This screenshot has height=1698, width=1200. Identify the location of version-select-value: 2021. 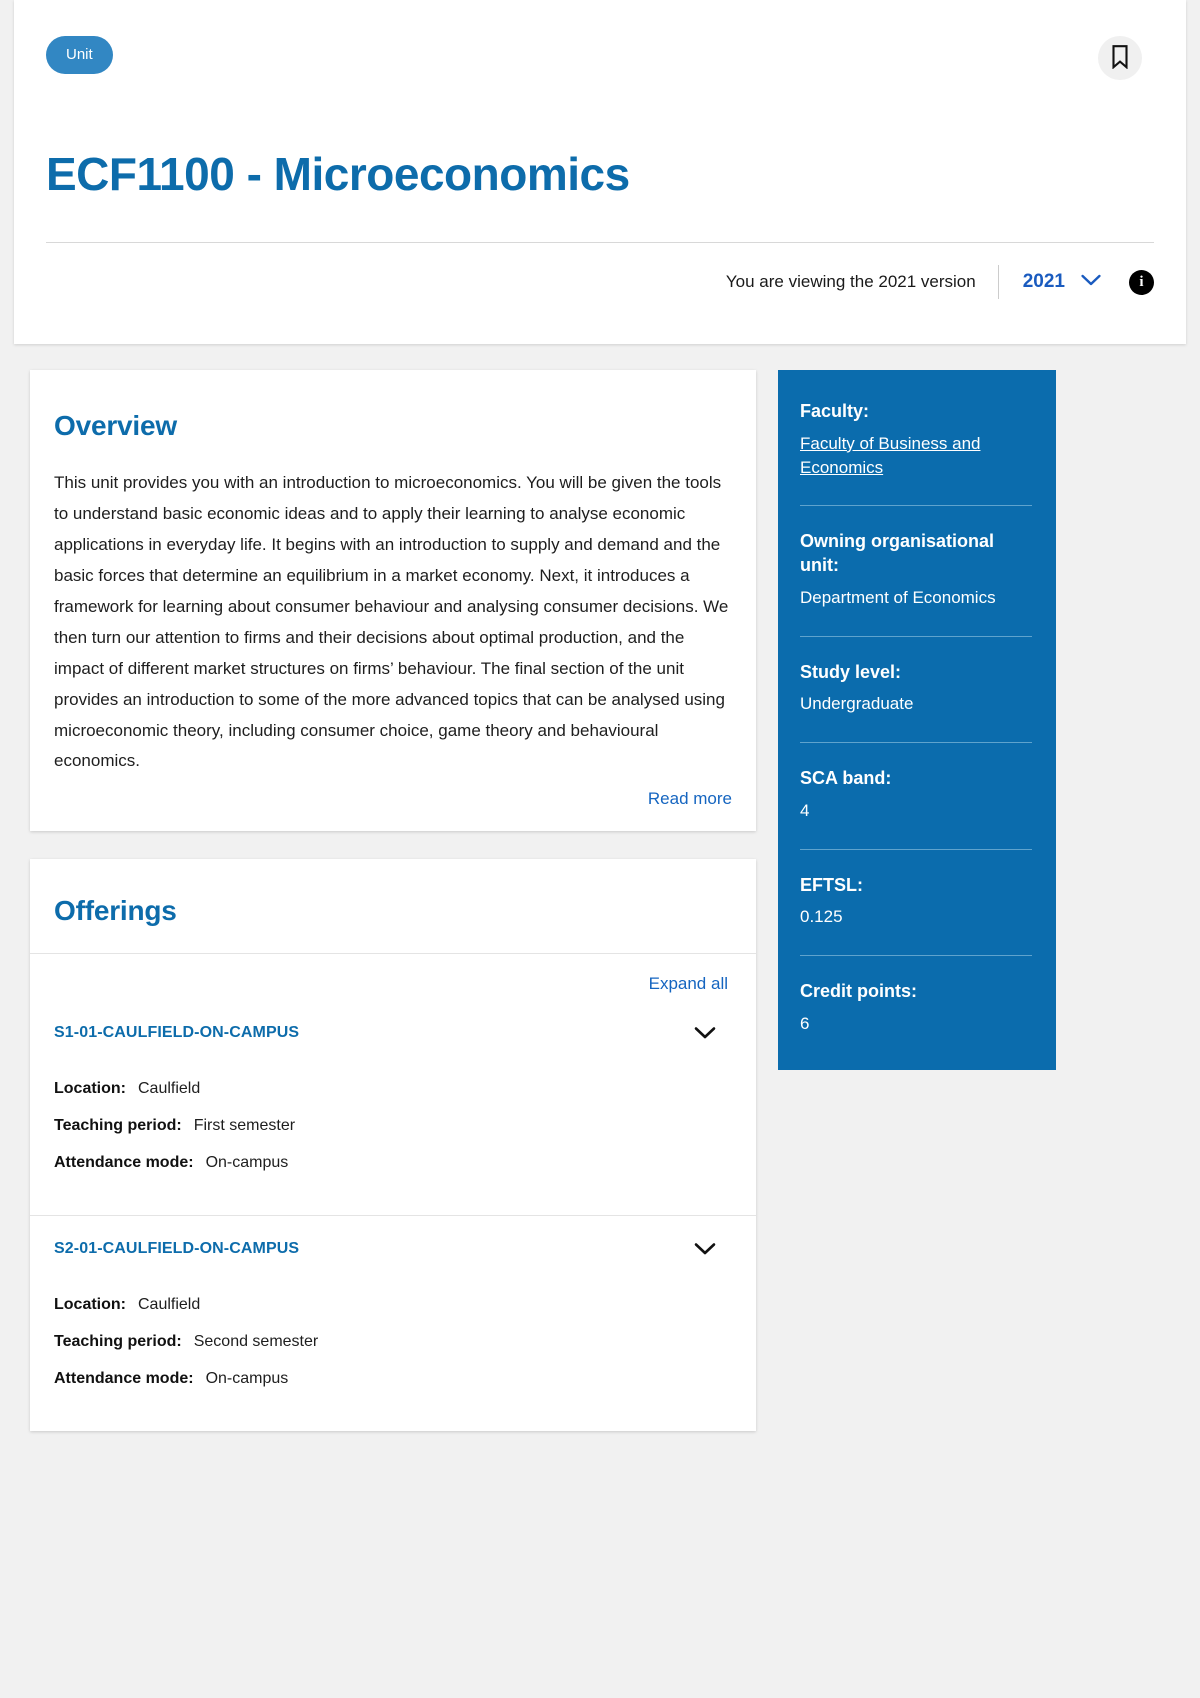
(1043, 282).